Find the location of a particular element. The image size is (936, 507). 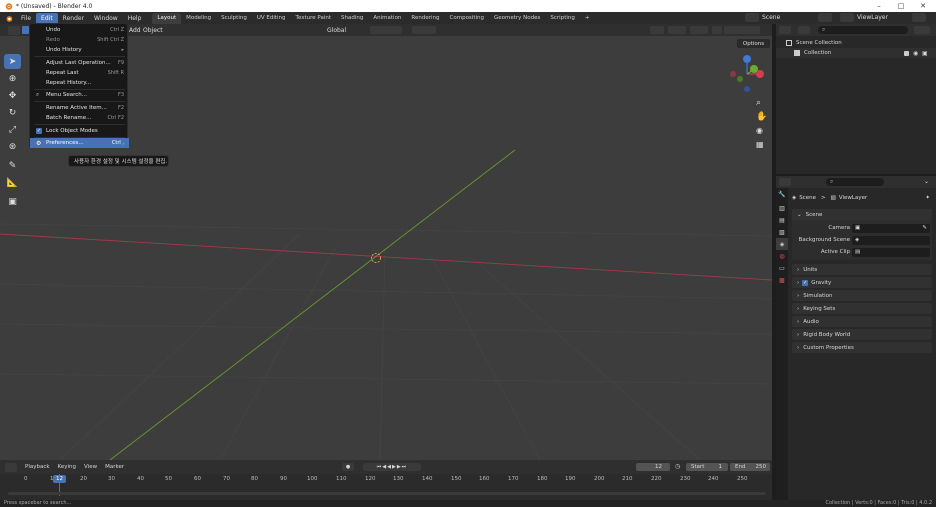

start-frame-field: Start 1 is located at coordinates (707, 467).